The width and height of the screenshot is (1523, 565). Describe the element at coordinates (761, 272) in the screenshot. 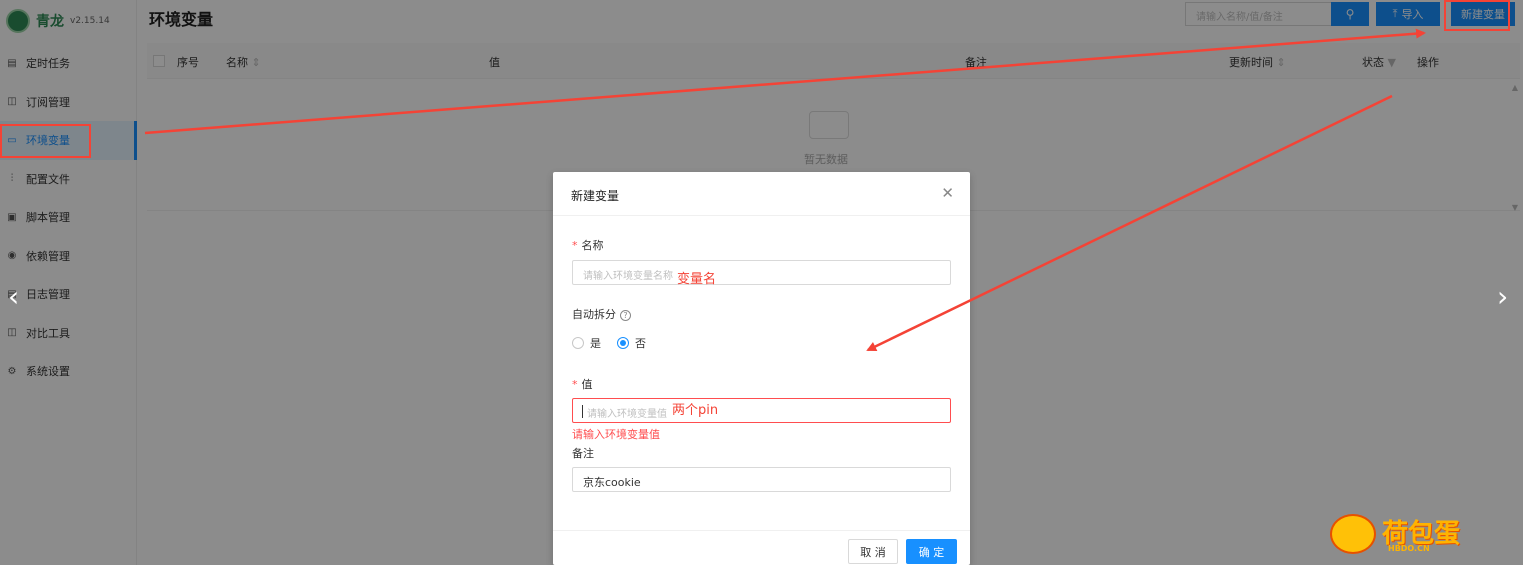

I see `name-input: 请输入环境变量名称` at that location.